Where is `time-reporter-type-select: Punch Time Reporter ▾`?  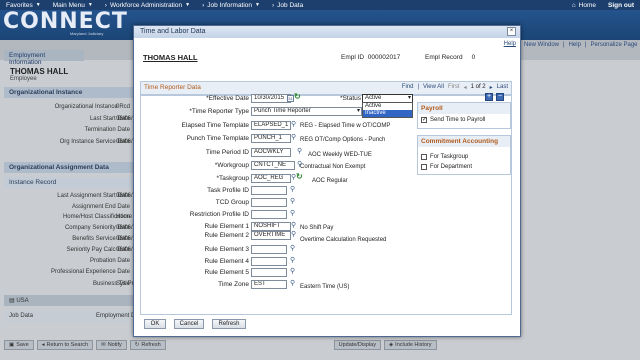
time-reporter-type-select: Punch Time Reporter ▾ is located at coordinates (306, 111).